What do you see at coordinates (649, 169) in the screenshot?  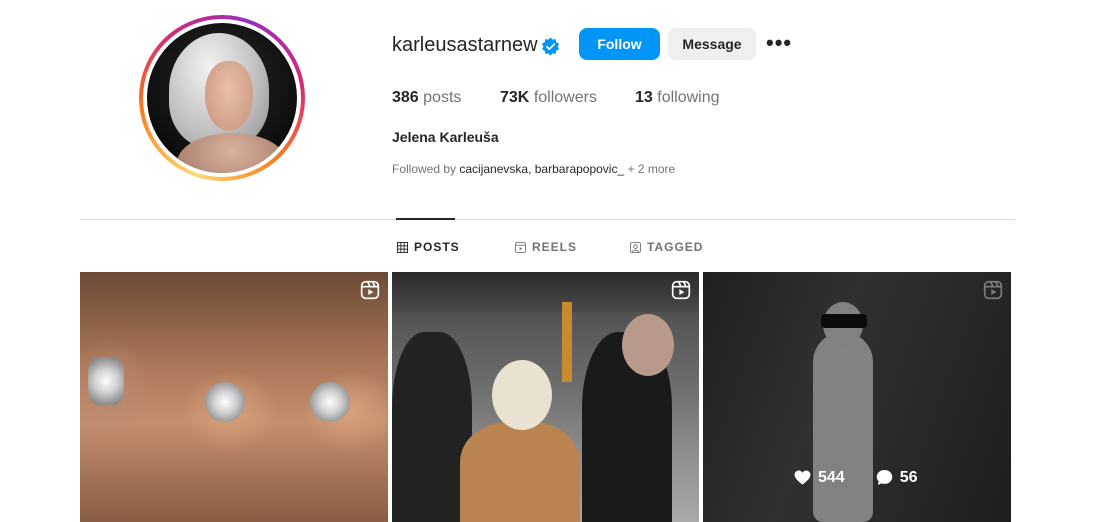 I see `followed-by-more: + 2 more` at bounding box center [649, 169].